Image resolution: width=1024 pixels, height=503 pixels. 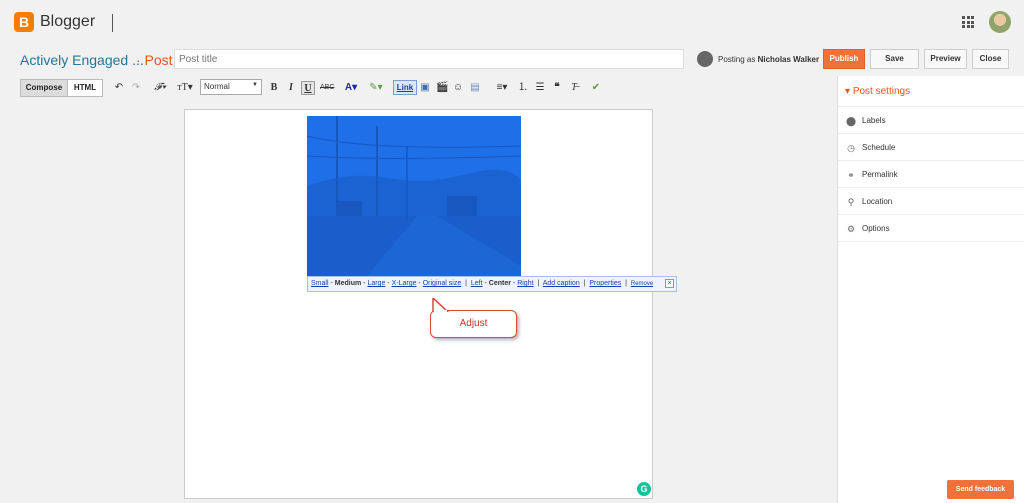 I want to click on tag-icon: ⬤, so click(x=851, y=121).